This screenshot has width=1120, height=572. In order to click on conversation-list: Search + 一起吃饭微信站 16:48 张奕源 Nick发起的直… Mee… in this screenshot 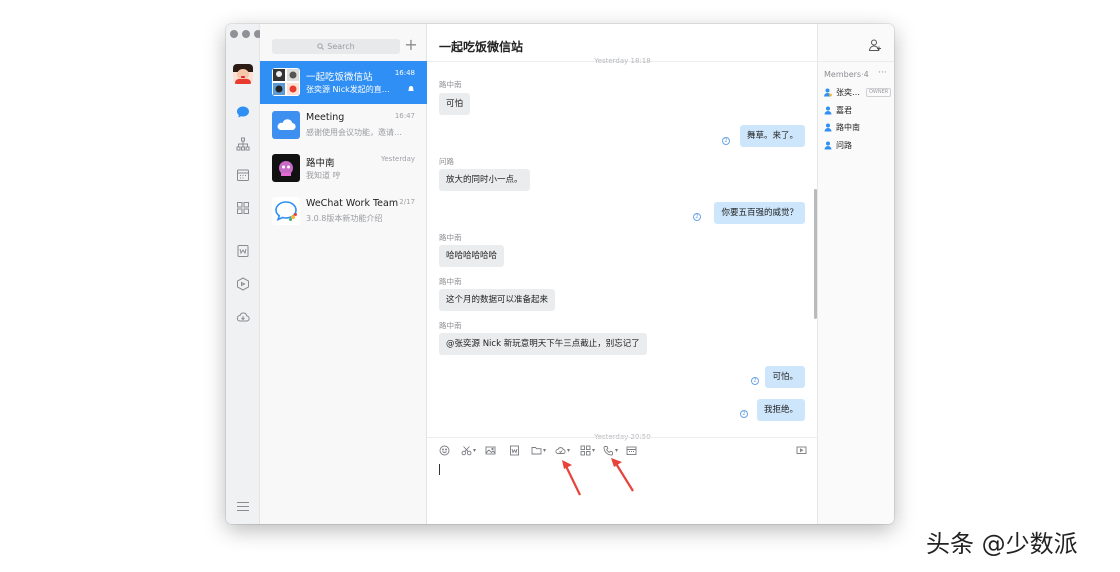, I will do `click(343, 274)`.